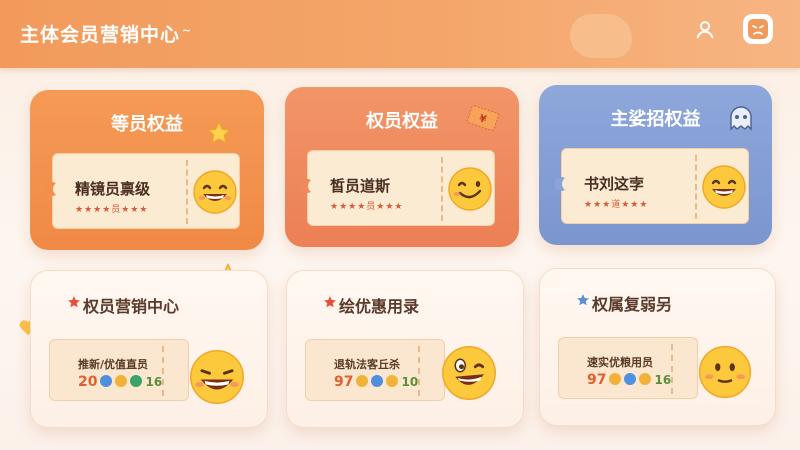 The image size is (800, 450). What do you see at coordinates (470, 189) in the screenshot?
I see `wink-emoji-icon` at bounding box center [470, 189].